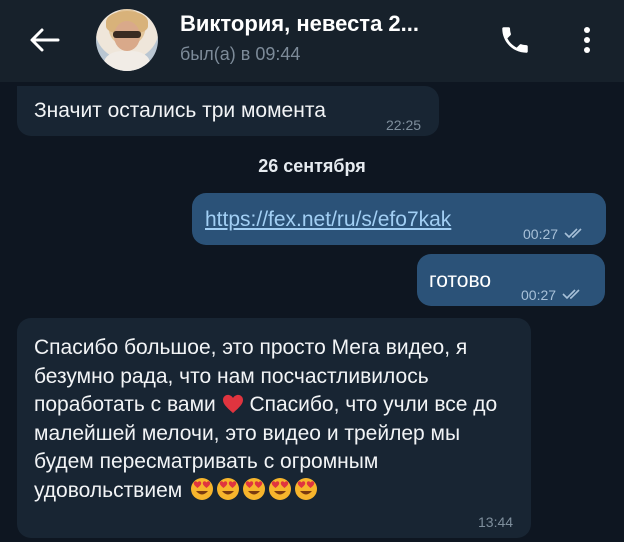 This screenshot has height=542, width=624. What do you see at coordinates (328, 220) in the screenshot?
I see `message-link: https://fex.net/ru/s/efo7kak` at bounding box center [328, 220].